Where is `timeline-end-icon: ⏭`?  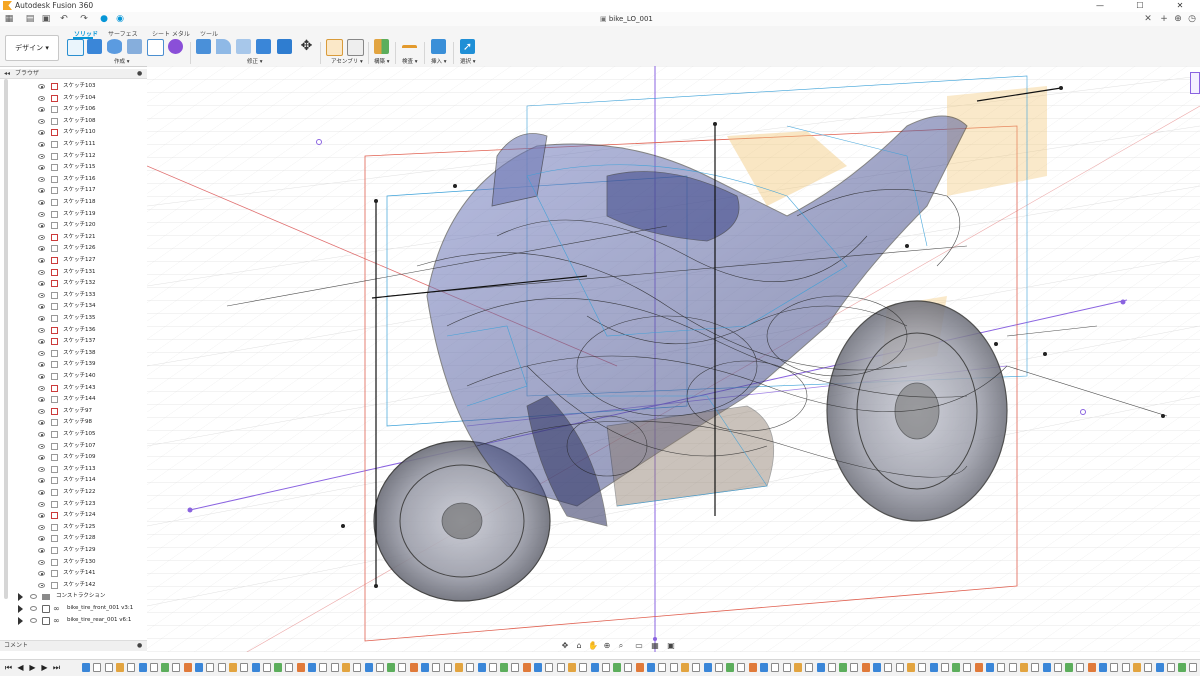 timeline-end-icon: ⏭ is located at coordinates (56, 667).